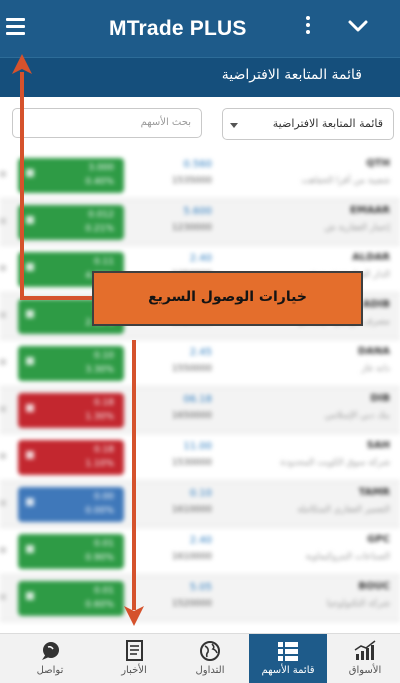 Image resolution: width=400 pixels, height=683 pixels. I want to click on watchlist-selected: قائمة المتابعة الافتراضية, so click(327, 123).